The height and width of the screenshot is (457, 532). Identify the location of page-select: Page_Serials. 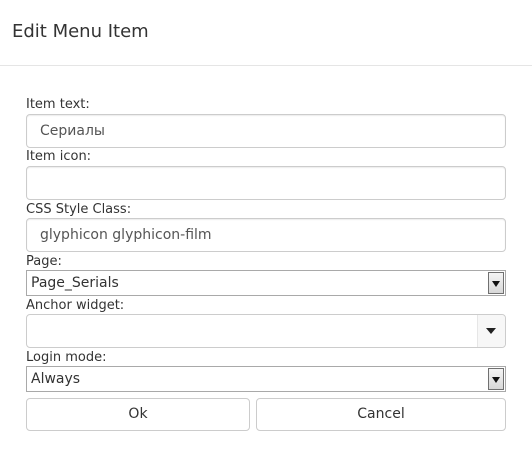
(266, 283).